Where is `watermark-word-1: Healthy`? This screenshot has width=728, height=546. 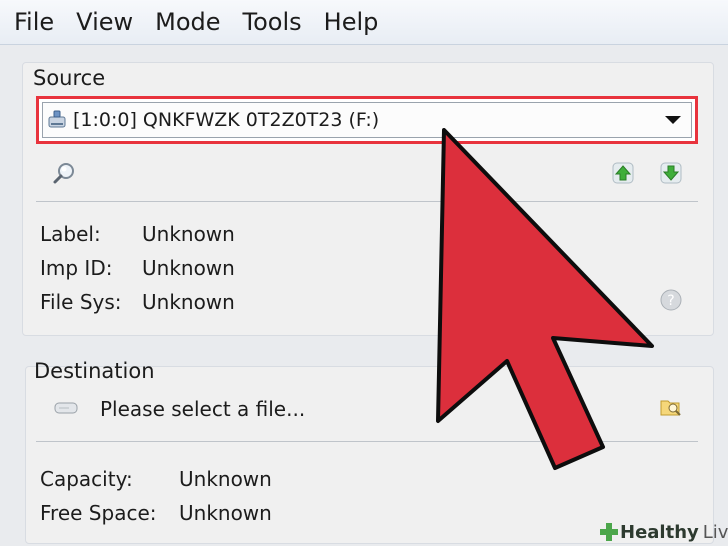 watermark-word-1: Healthy is located at coordinates (659, 532).